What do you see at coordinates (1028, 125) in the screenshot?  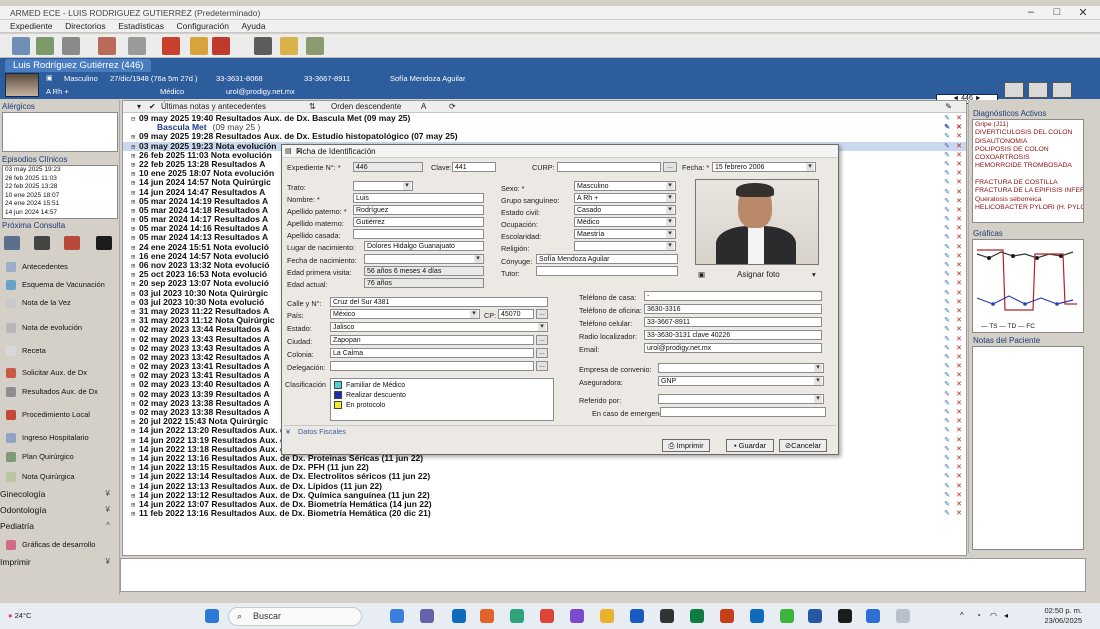 I see `diagnosis-item: Gripe (J11)` at bounding box center [1028, 125].